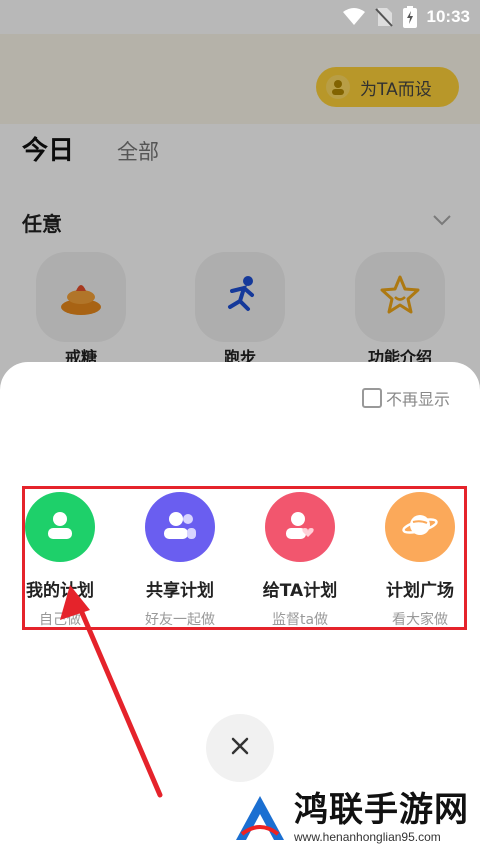 Image resolution: width=480 pixels, height=853 pixels. Describe the element at coordinates (371, 398) in the screenshot. I see `dont-show-checkbox` at that location.